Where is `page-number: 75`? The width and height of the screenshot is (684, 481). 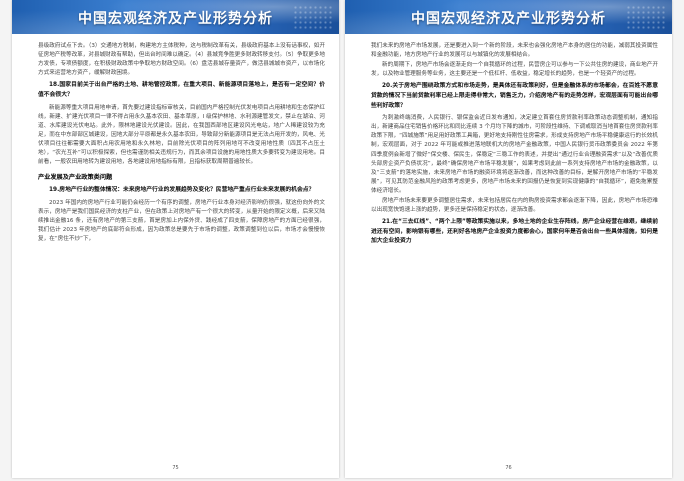
page-number: 75 is located at coordinates (175, 468).